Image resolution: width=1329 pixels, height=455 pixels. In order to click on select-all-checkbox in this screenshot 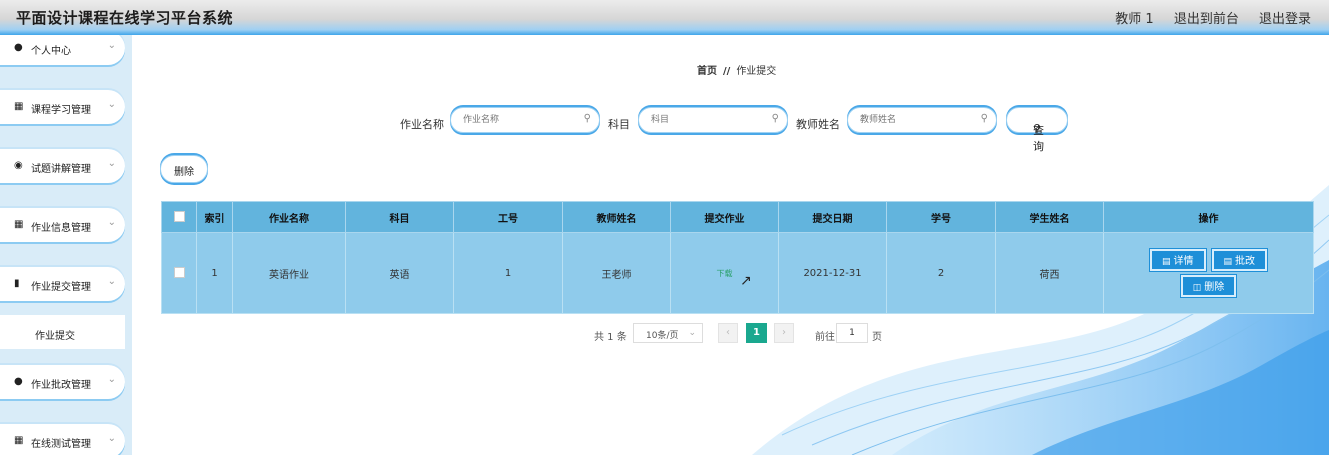, I will do `click(179, 217)`.